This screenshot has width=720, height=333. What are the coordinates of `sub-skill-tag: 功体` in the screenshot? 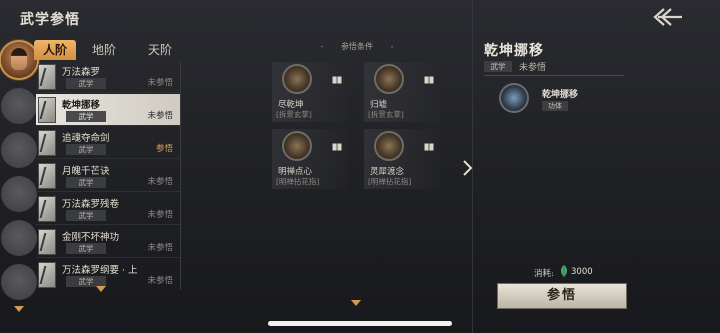 It's located at (555, 106).